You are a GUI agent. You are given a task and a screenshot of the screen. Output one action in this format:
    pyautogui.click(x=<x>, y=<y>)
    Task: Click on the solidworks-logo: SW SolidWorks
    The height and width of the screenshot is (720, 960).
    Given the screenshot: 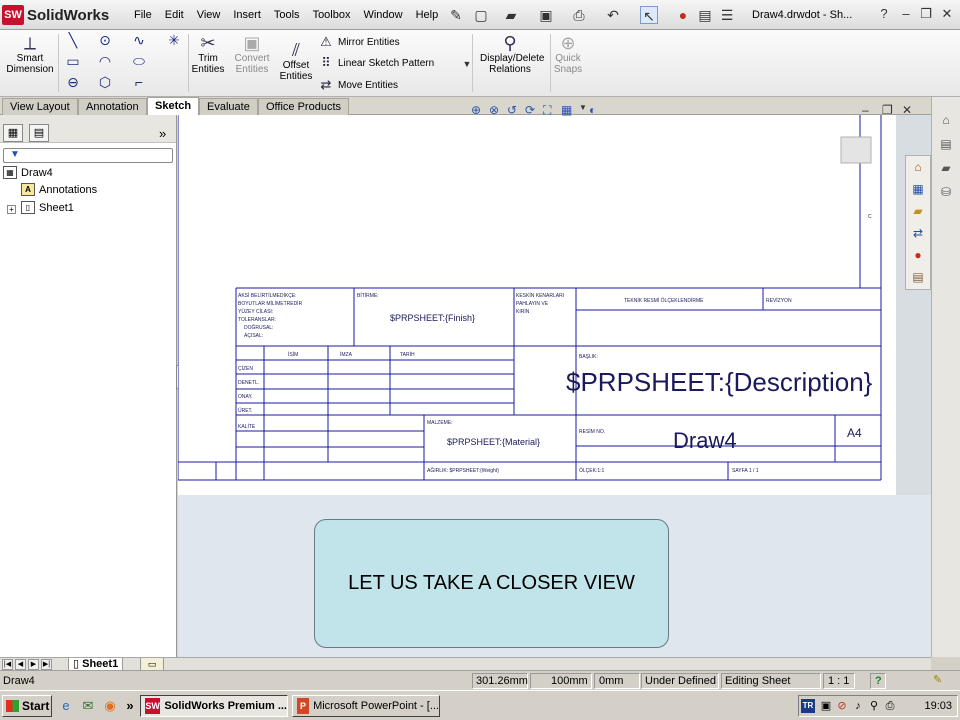 What is the action you would take?
    pyautogui.click(x=61, y=15)
    